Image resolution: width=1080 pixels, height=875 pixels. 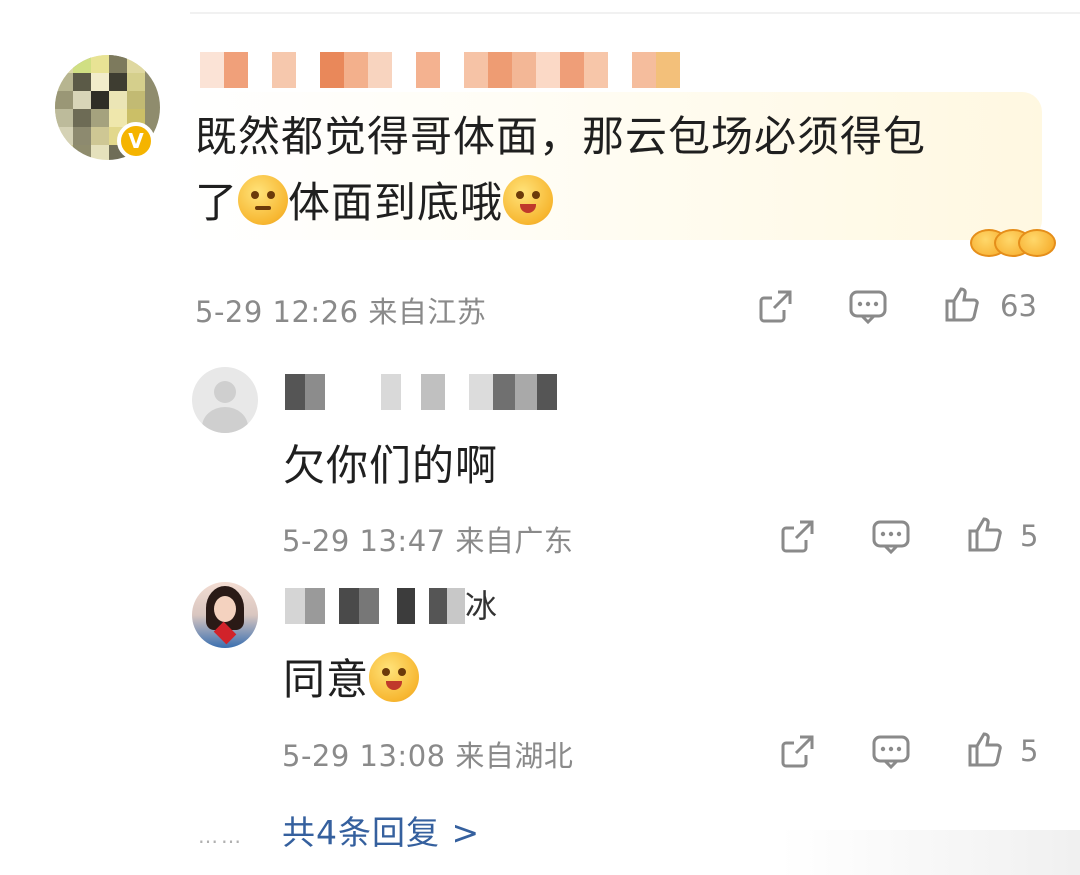 What do you see at coordinates (440, 70) in the screenshot?
I see `main-commenter-username-blurred` at bounding box center [440, 70].